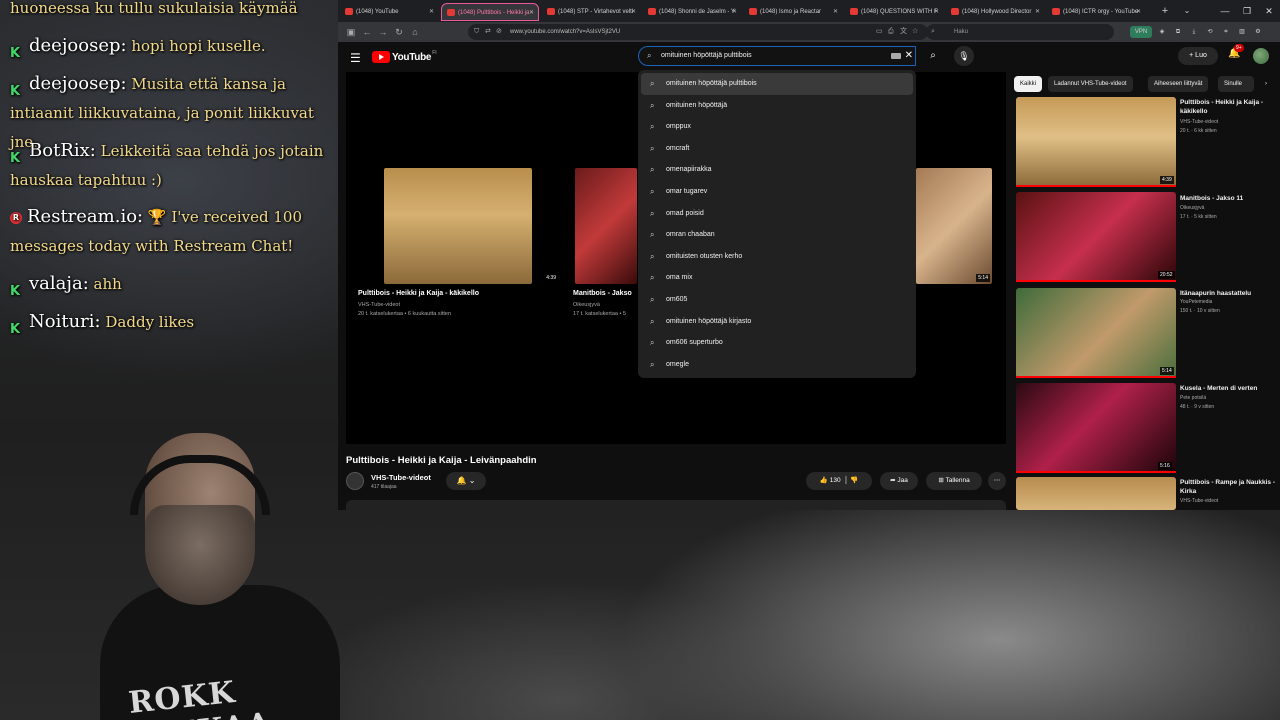 Image resolution: width=1280 pixels, height=720 pixels. I want to click on browser-tab: (1048) STP - Virtahevot velti ✕, so click(591, 12).